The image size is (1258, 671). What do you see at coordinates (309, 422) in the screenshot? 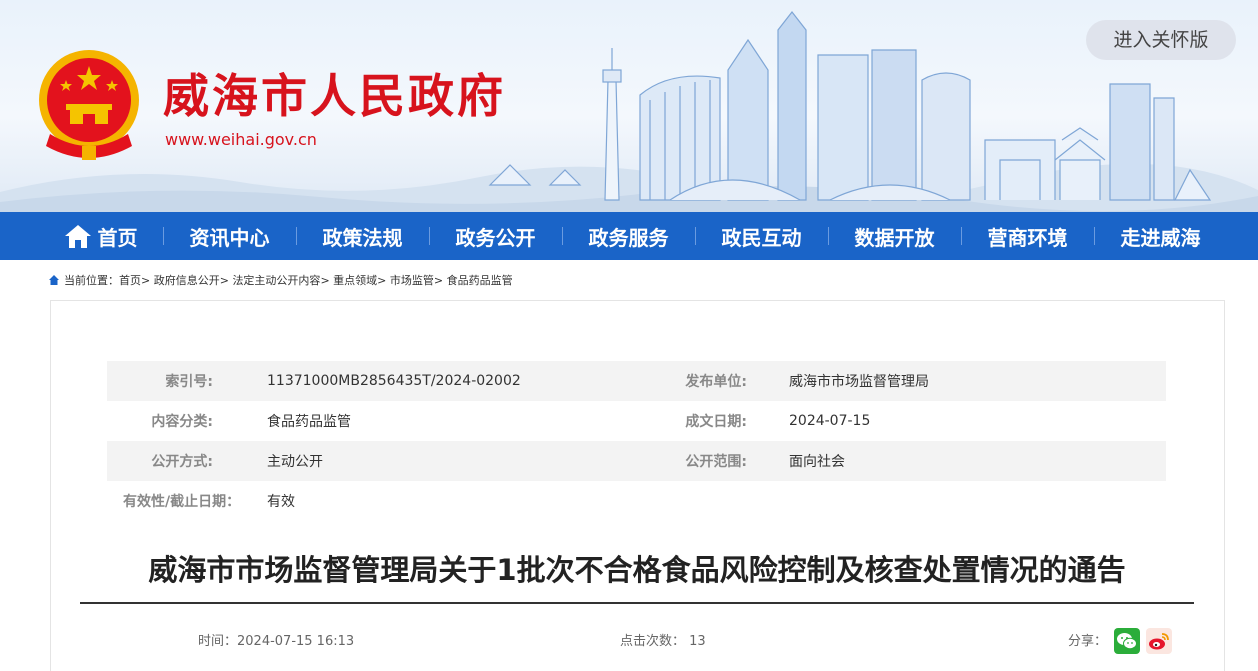
I see `category-value: 食品药品监管` at bounding box center [309, 422].